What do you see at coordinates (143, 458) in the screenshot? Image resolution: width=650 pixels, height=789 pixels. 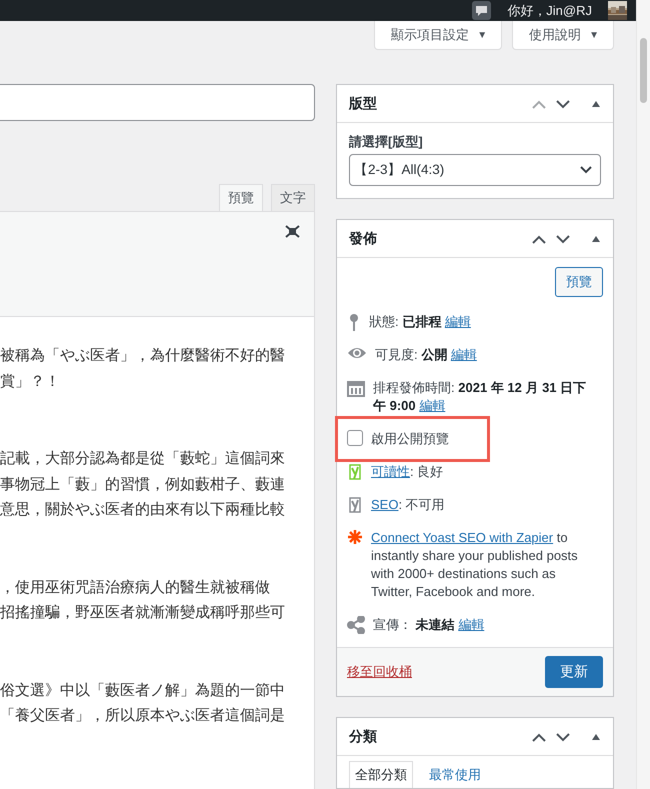 I see `paragraph-line: 記載，大部分認為都是從「藪蛇」這個詞來` at bounding box center [143, 458].